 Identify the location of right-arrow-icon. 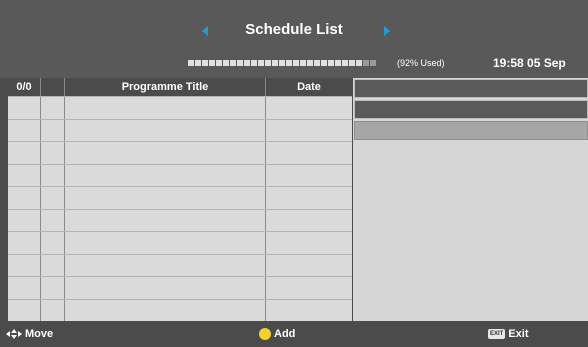
(387, 31).